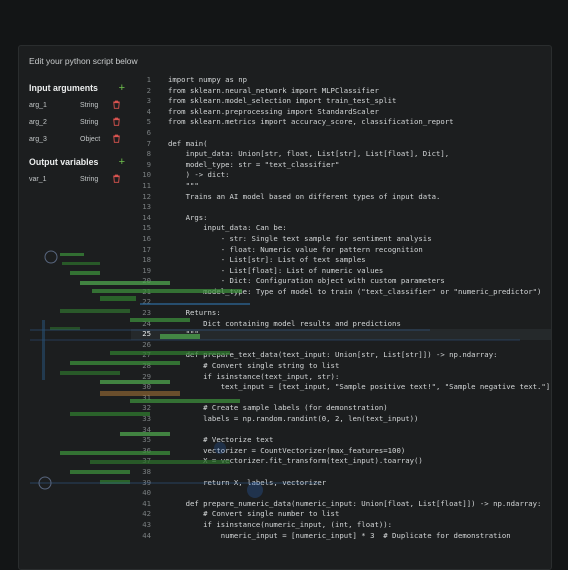 This screenshot has width=568, height=570. I want to click on code-text: Args:, so click(188, 218).